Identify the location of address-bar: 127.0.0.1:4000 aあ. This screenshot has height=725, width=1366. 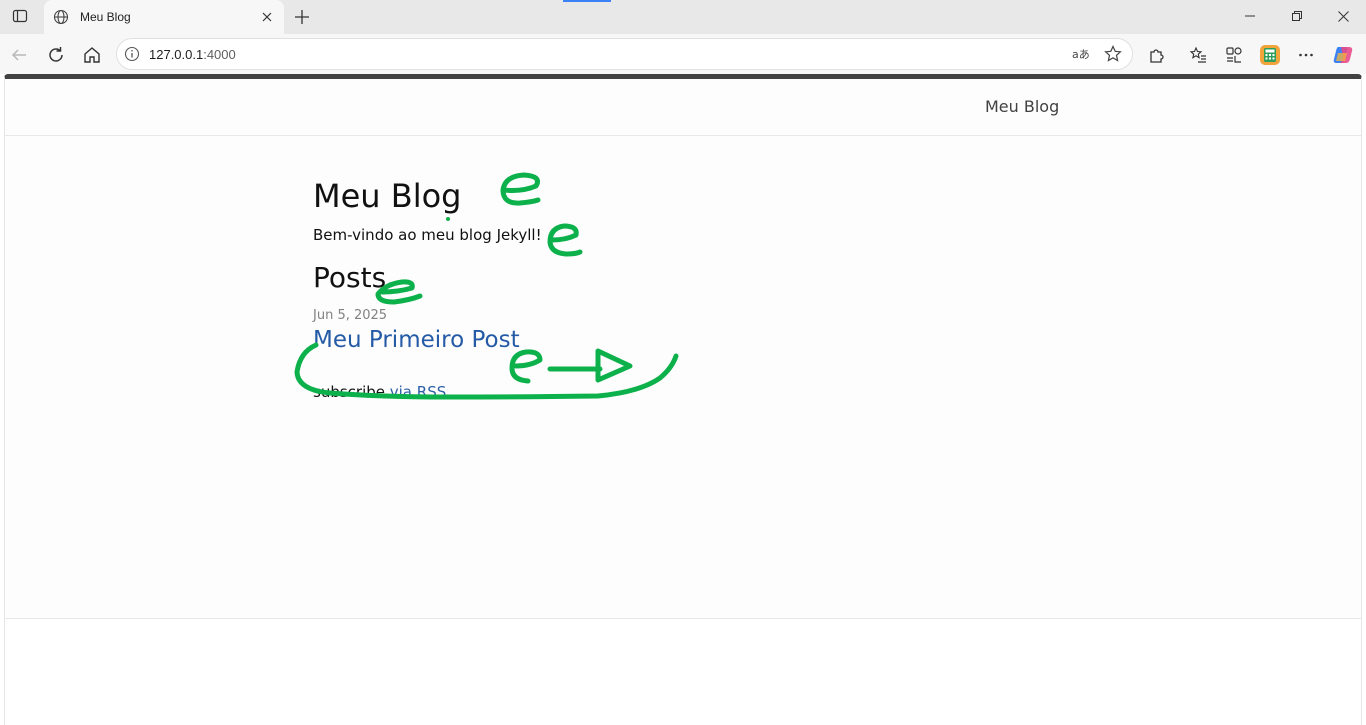
(624, 54).